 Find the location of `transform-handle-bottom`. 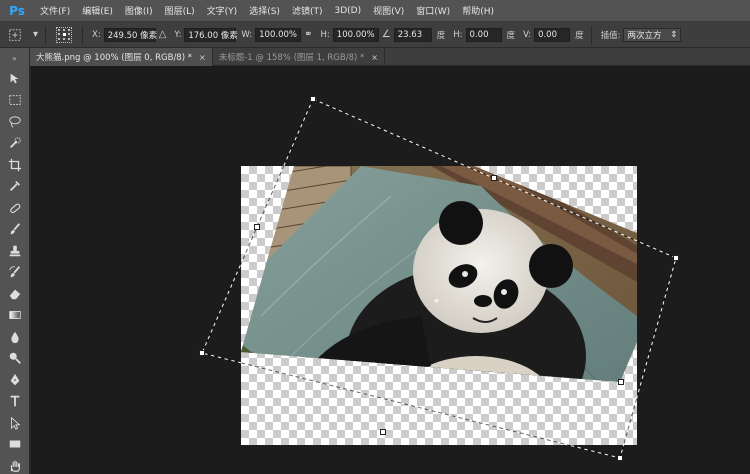

transform-handle-bottom is located at coordinates (383, 432).